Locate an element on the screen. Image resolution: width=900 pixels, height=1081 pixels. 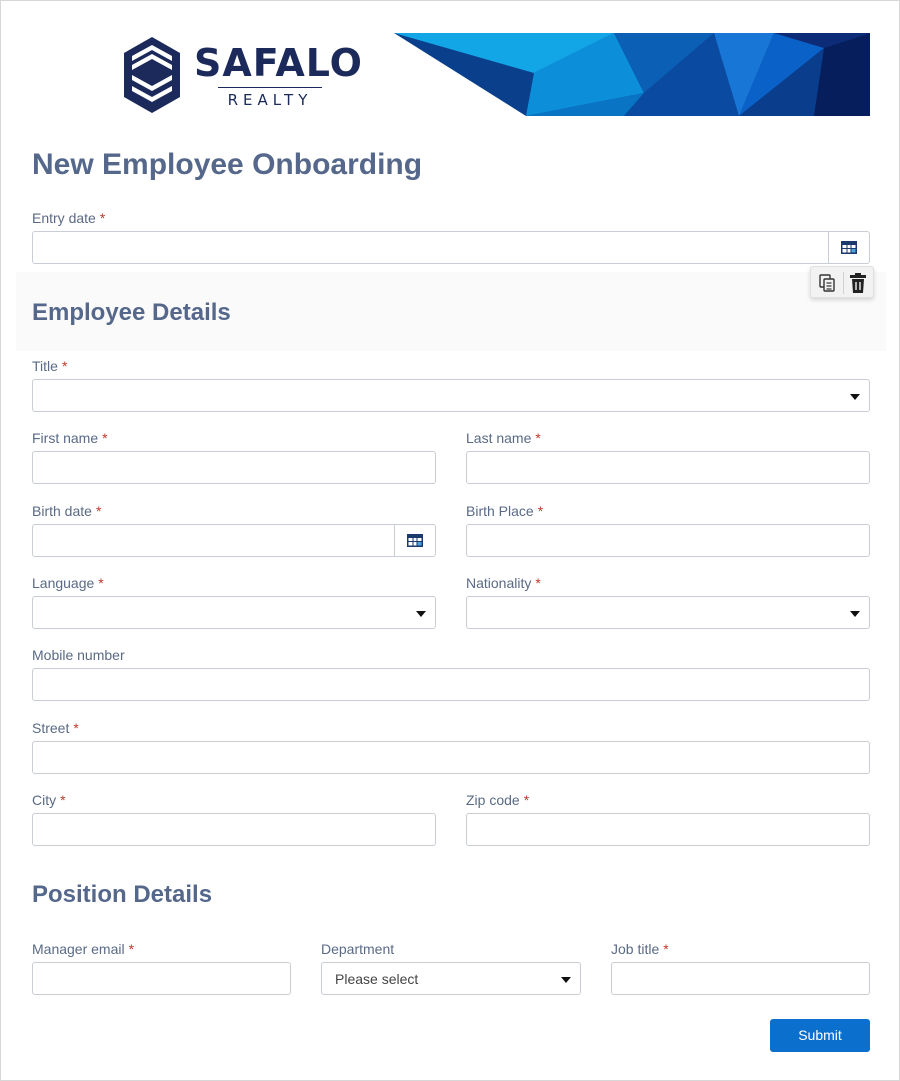
birth-date-field is located at coordinates (234, 540).